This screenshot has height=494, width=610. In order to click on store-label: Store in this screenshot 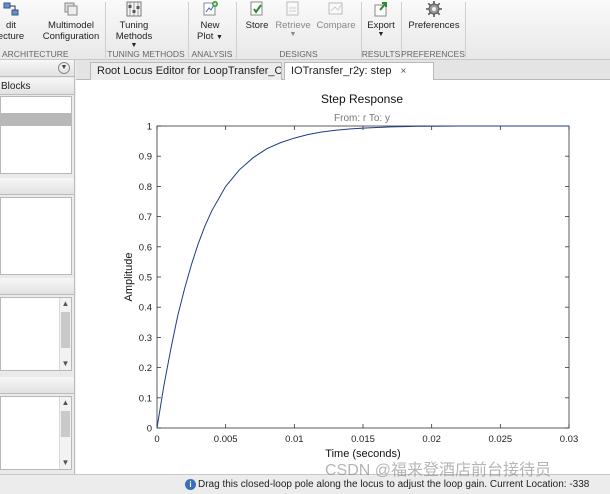, I will do `click(257, 25)`.